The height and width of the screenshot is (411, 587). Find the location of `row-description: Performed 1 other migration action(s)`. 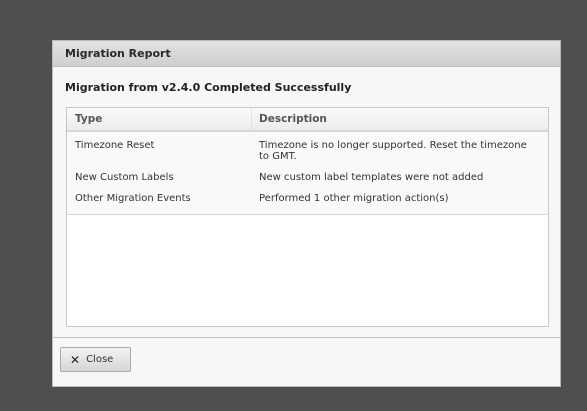

row-description: Performed 1 other migration action(s) is located at coordinates (354, 198).